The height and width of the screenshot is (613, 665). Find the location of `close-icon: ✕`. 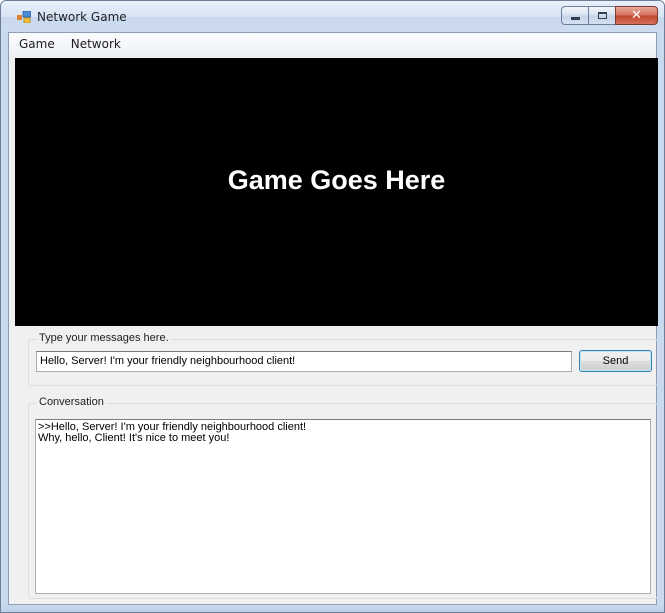

close-icon: ✕ is located at coordinates (636, 15).